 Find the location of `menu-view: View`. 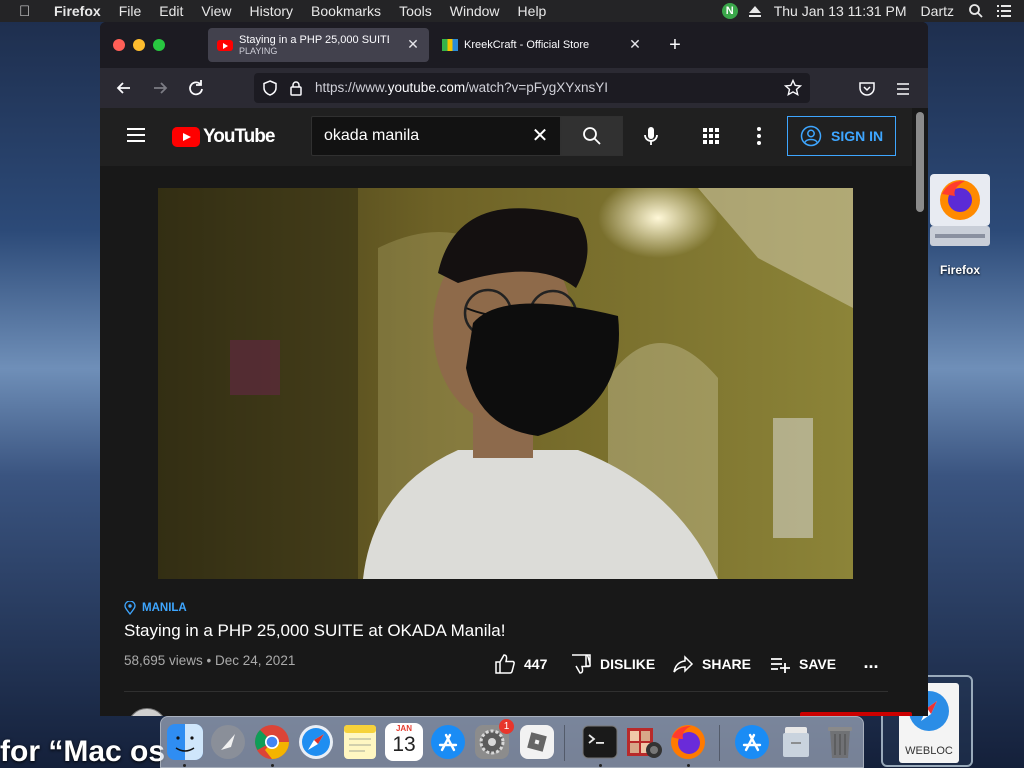

menu-view: View is located at coordinates (216, 11).